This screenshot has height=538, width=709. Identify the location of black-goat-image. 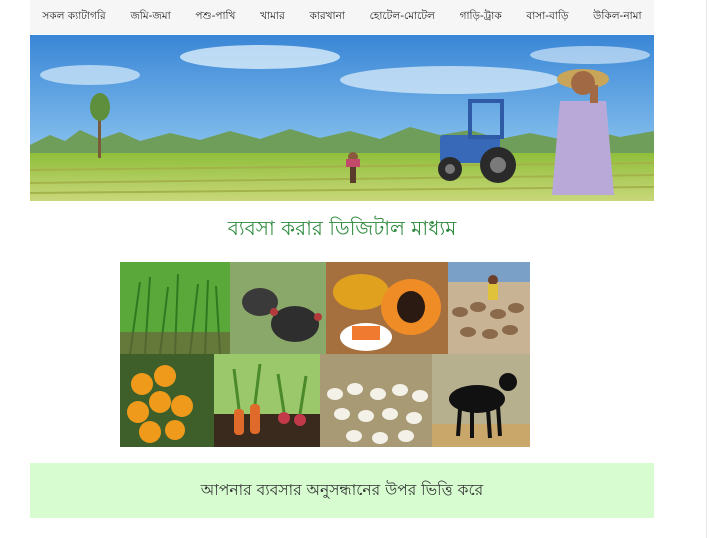
(481, 400).